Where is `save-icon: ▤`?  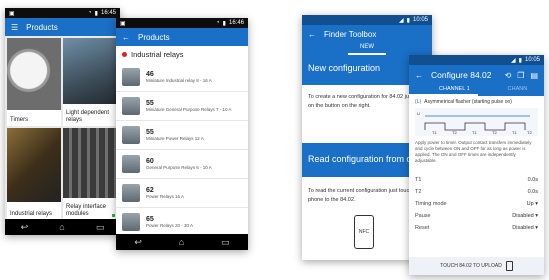
save-icon: ▤ is located at coordinates (534, 75).